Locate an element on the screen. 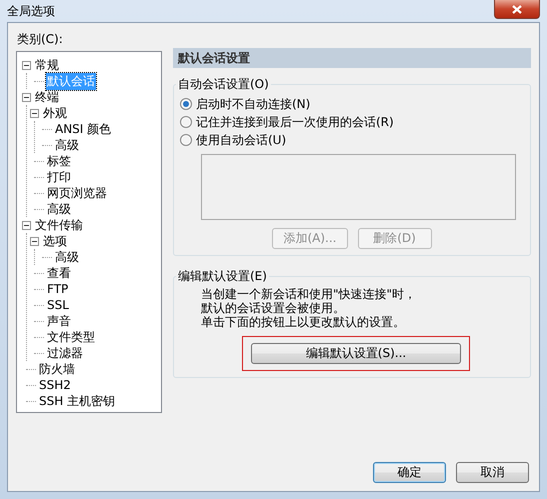 The height and width of the screenshot is (499, 547). ok-button: 确定 is located at coordinates (409, 472).